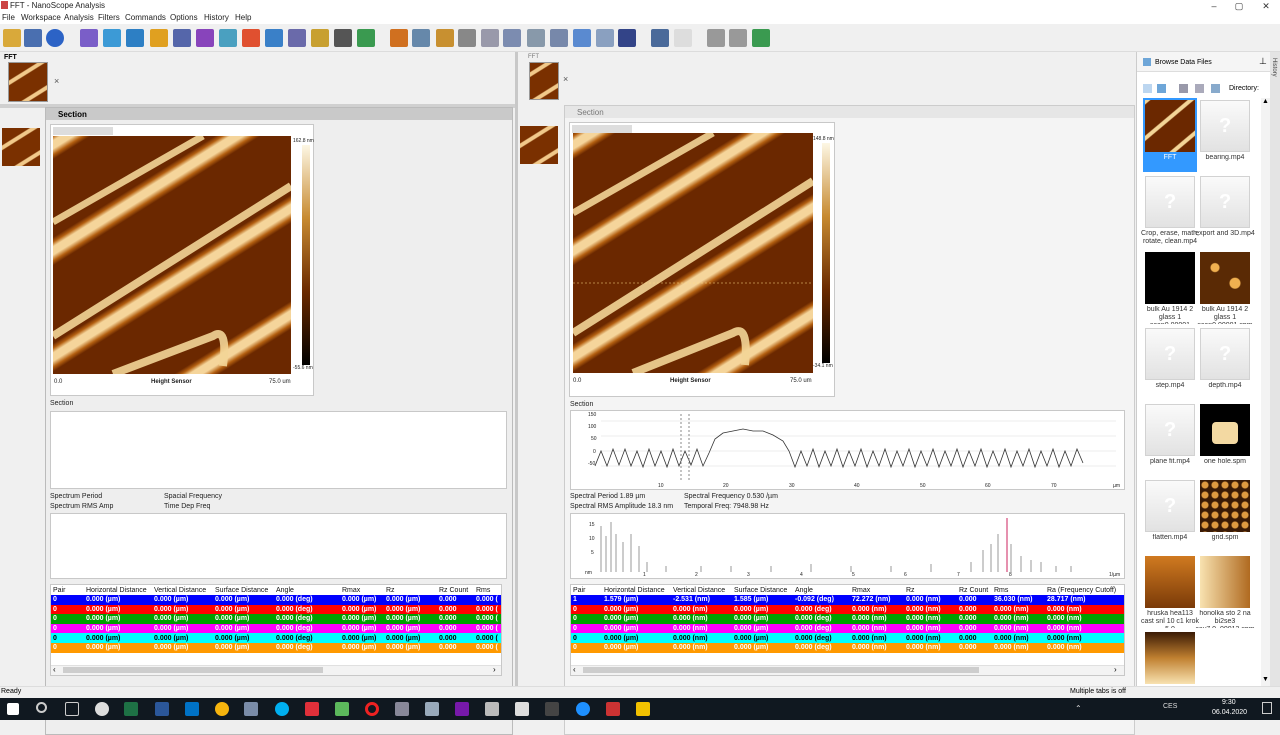 This screenshot has width=1280, height=735. What do you see at coordinates (192, 709) in the screenshot?
I see `outlook-icon` at bounding box center [192, 709].